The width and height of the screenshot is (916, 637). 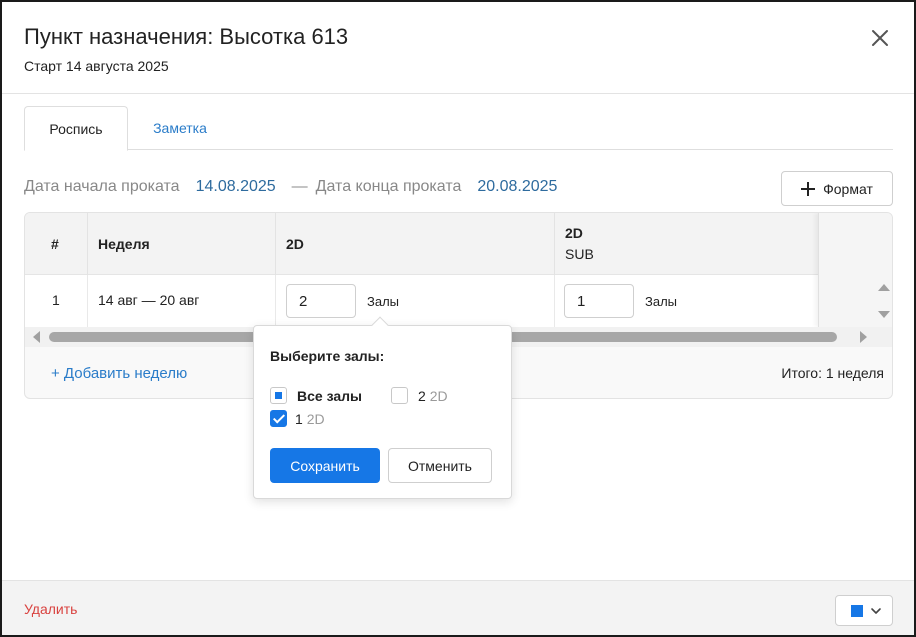 What do you see at coordinates (186, 36) in the screenshot?
I see `page-title: Пункт назначения: Высотка 613` at bounding box center [186, 36].